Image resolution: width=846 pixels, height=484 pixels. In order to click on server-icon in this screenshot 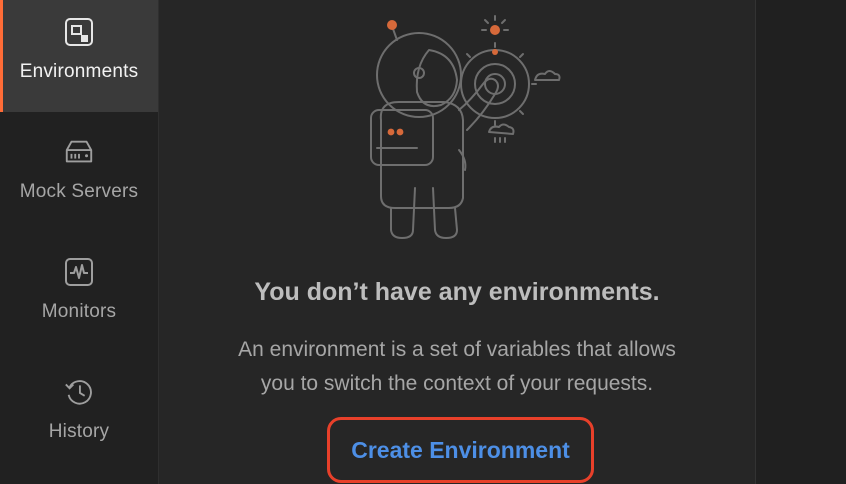, I will do `click(79, 152)`.